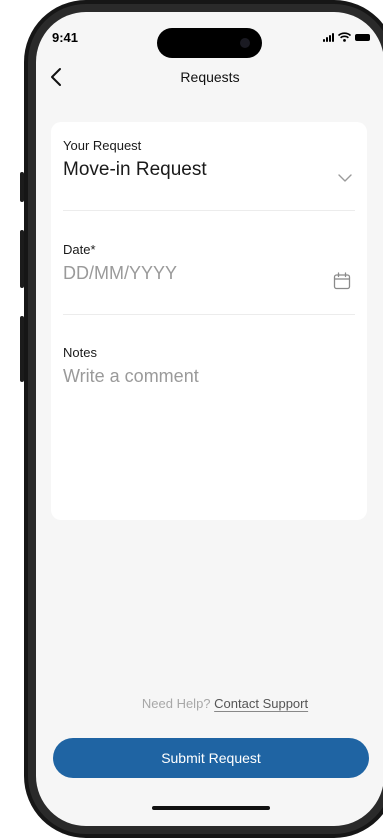 This screenshot has height=838, width=383. I want to click on date-label: Date*, so click(79, 249).